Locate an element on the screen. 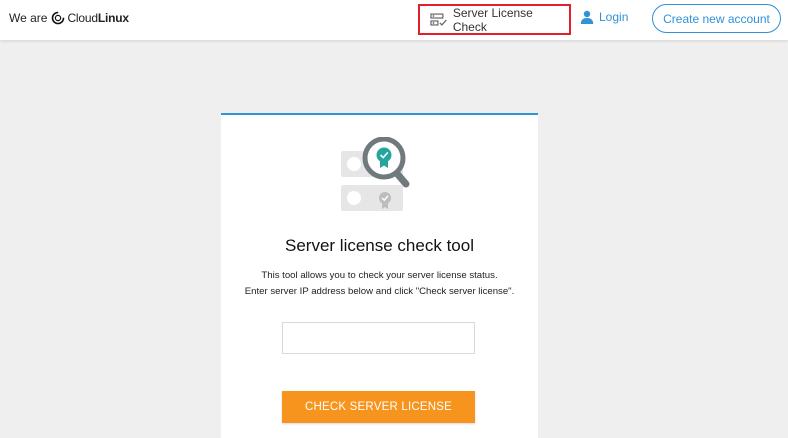  brand-linux-text: Linux is located at coordinates (113, 18).